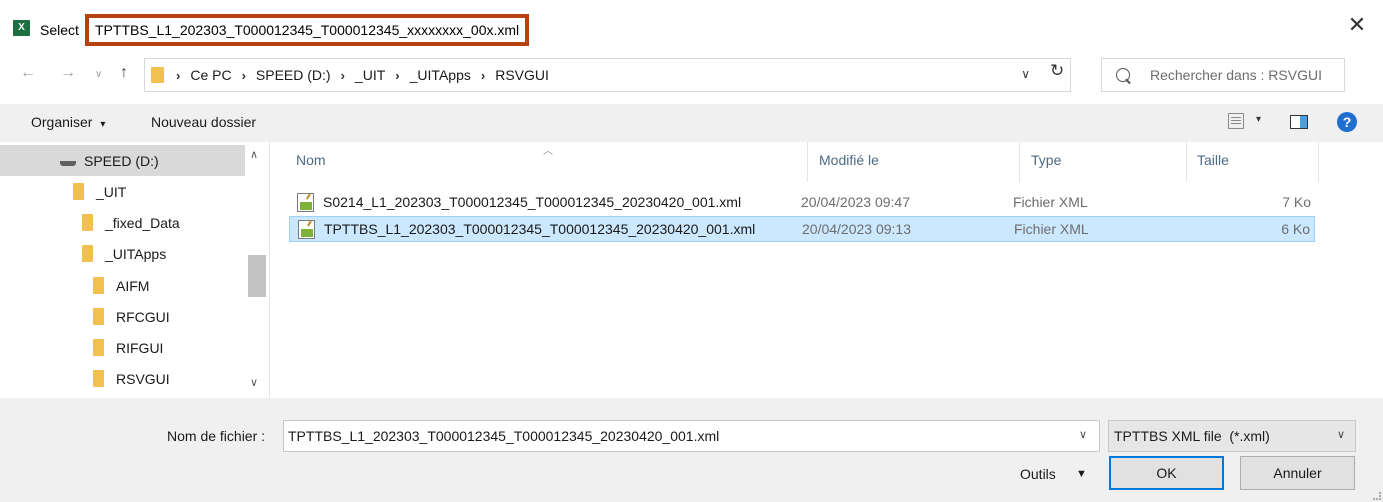  What do you see at coordinates (1213, 160) in the screenshot?
I see `column-header-size: Taille` at bounding box center [1213, 160].